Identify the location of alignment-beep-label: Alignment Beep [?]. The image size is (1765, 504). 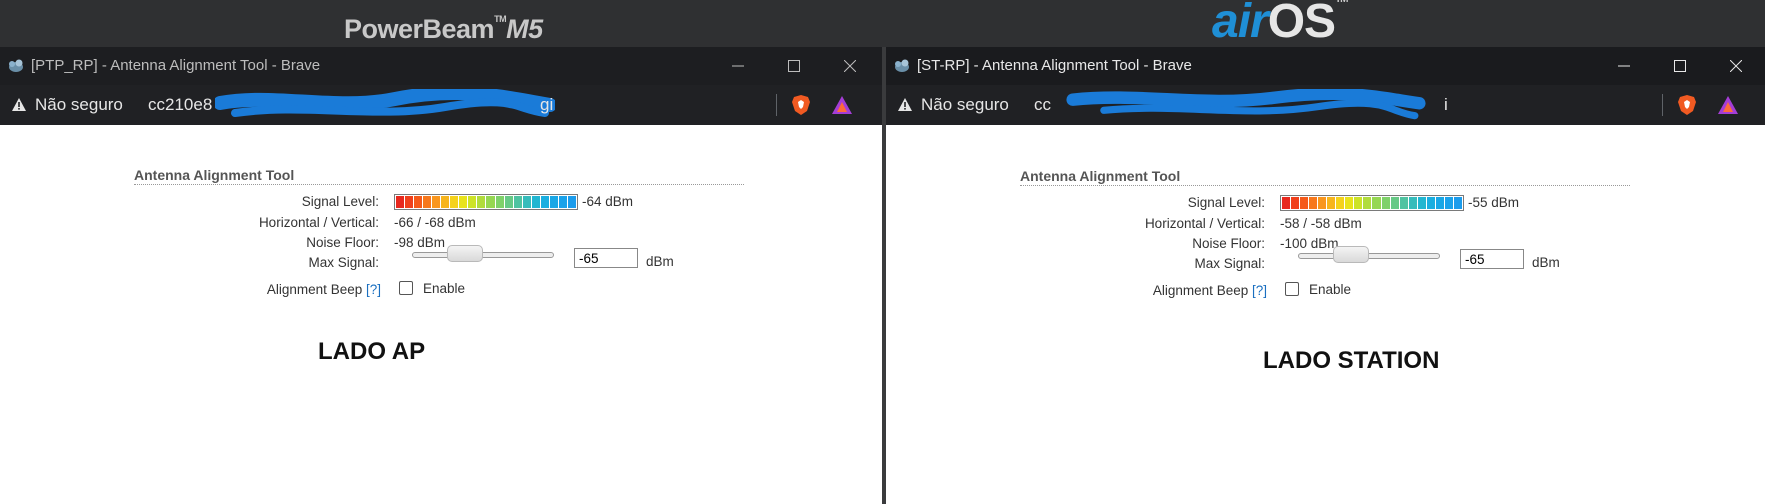
(255, 289).